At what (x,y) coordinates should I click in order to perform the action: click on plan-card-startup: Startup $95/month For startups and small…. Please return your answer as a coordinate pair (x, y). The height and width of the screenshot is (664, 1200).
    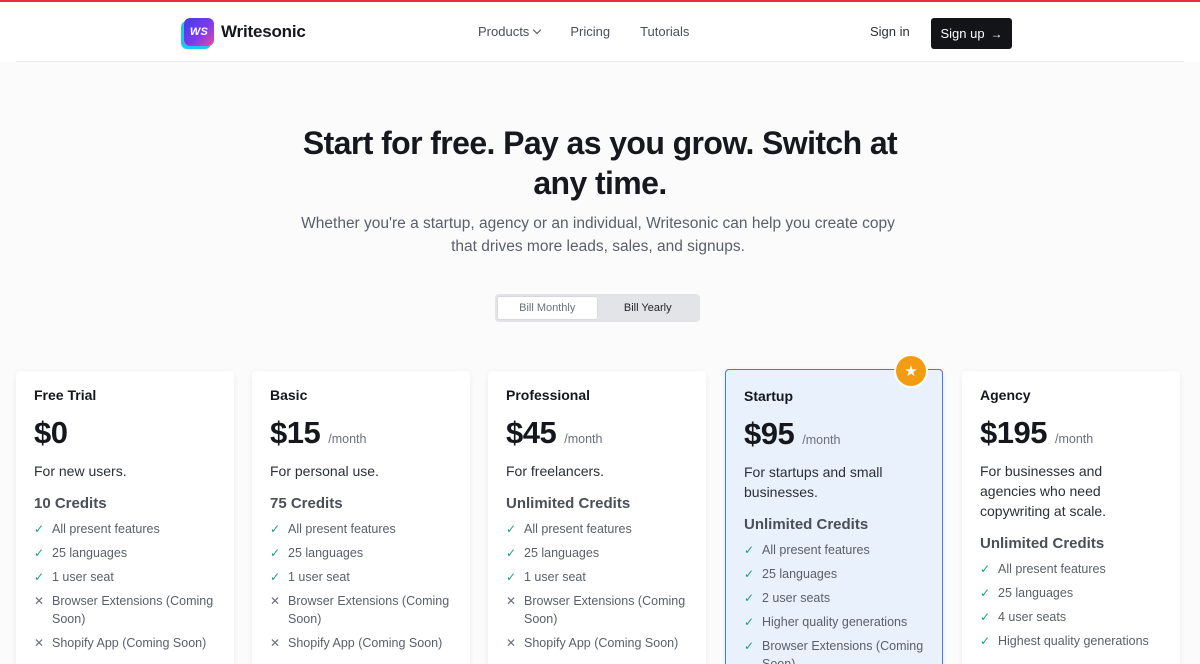
    Looking at the image, I should click on (834, 516).